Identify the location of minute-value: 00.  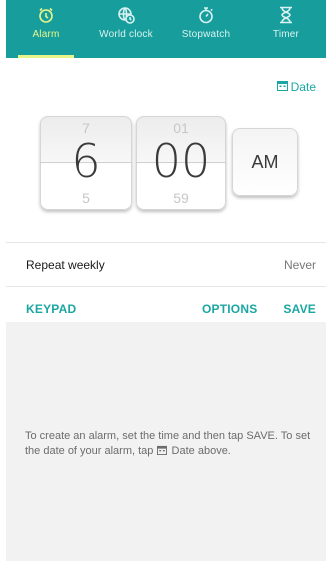
(181, 161).